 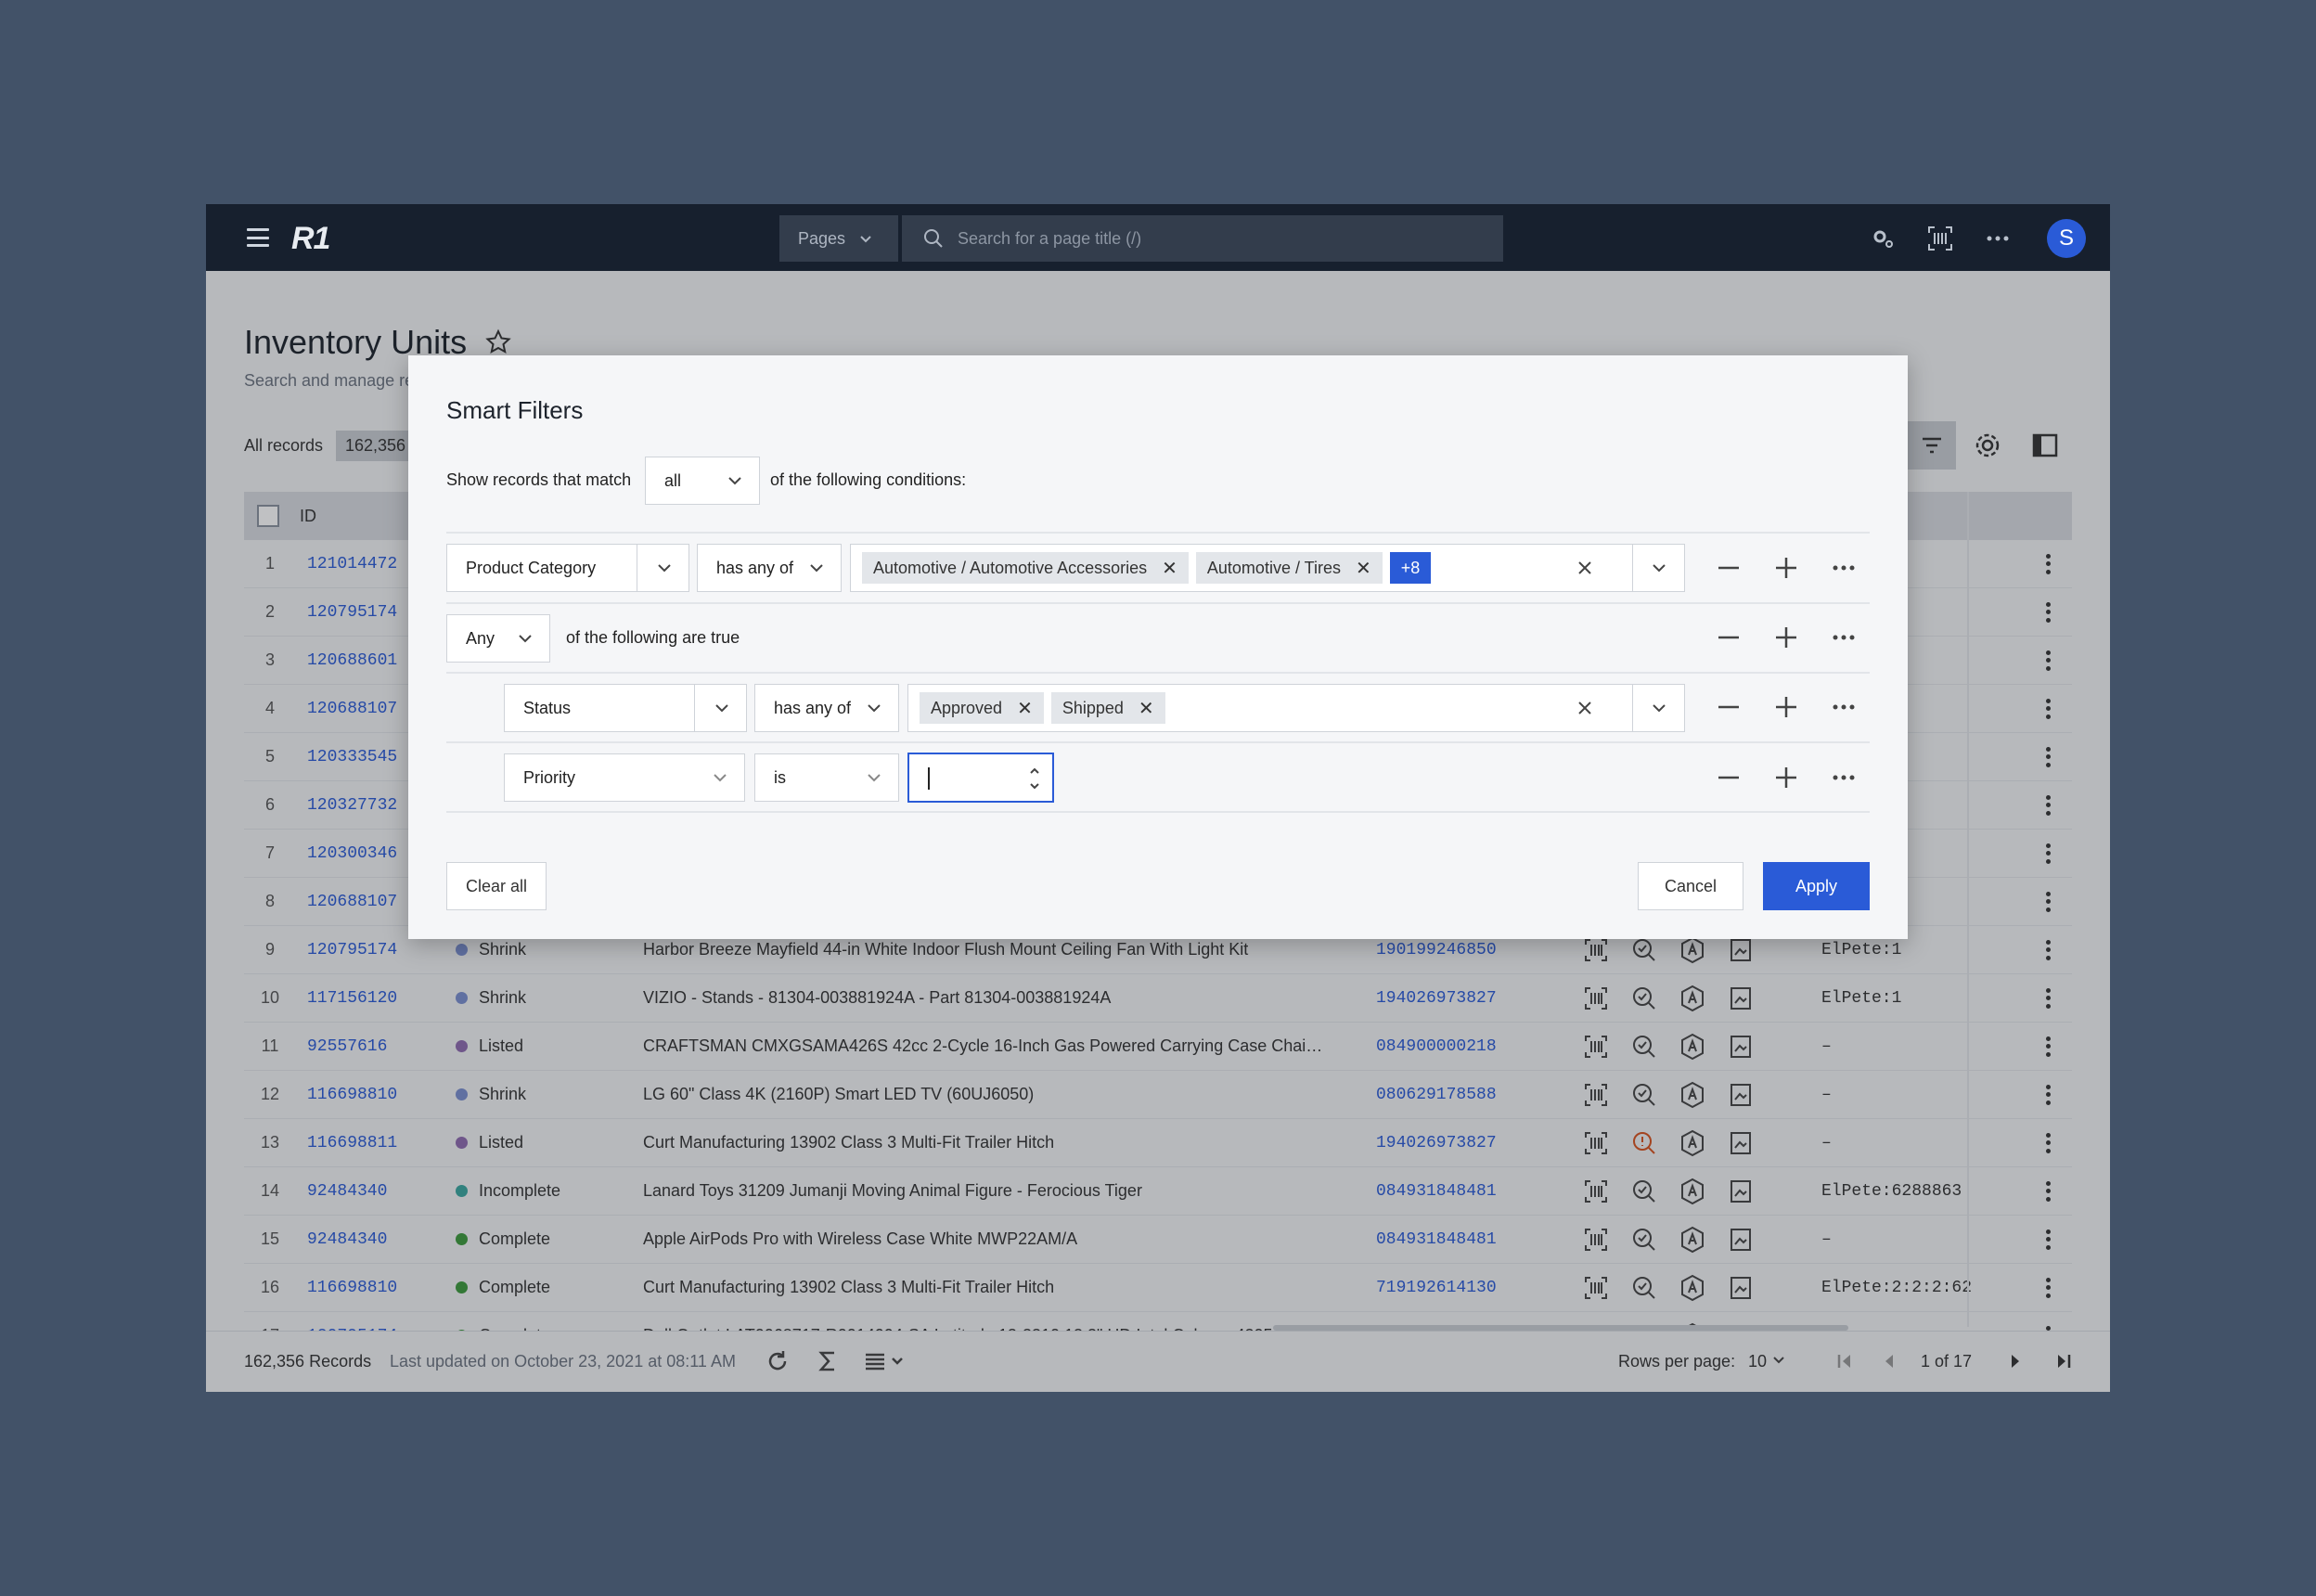 What do you see at coordinates (1883, 239) in the screenshot?
I see `settings-gears-icon` at bounding box center [1883, 239].